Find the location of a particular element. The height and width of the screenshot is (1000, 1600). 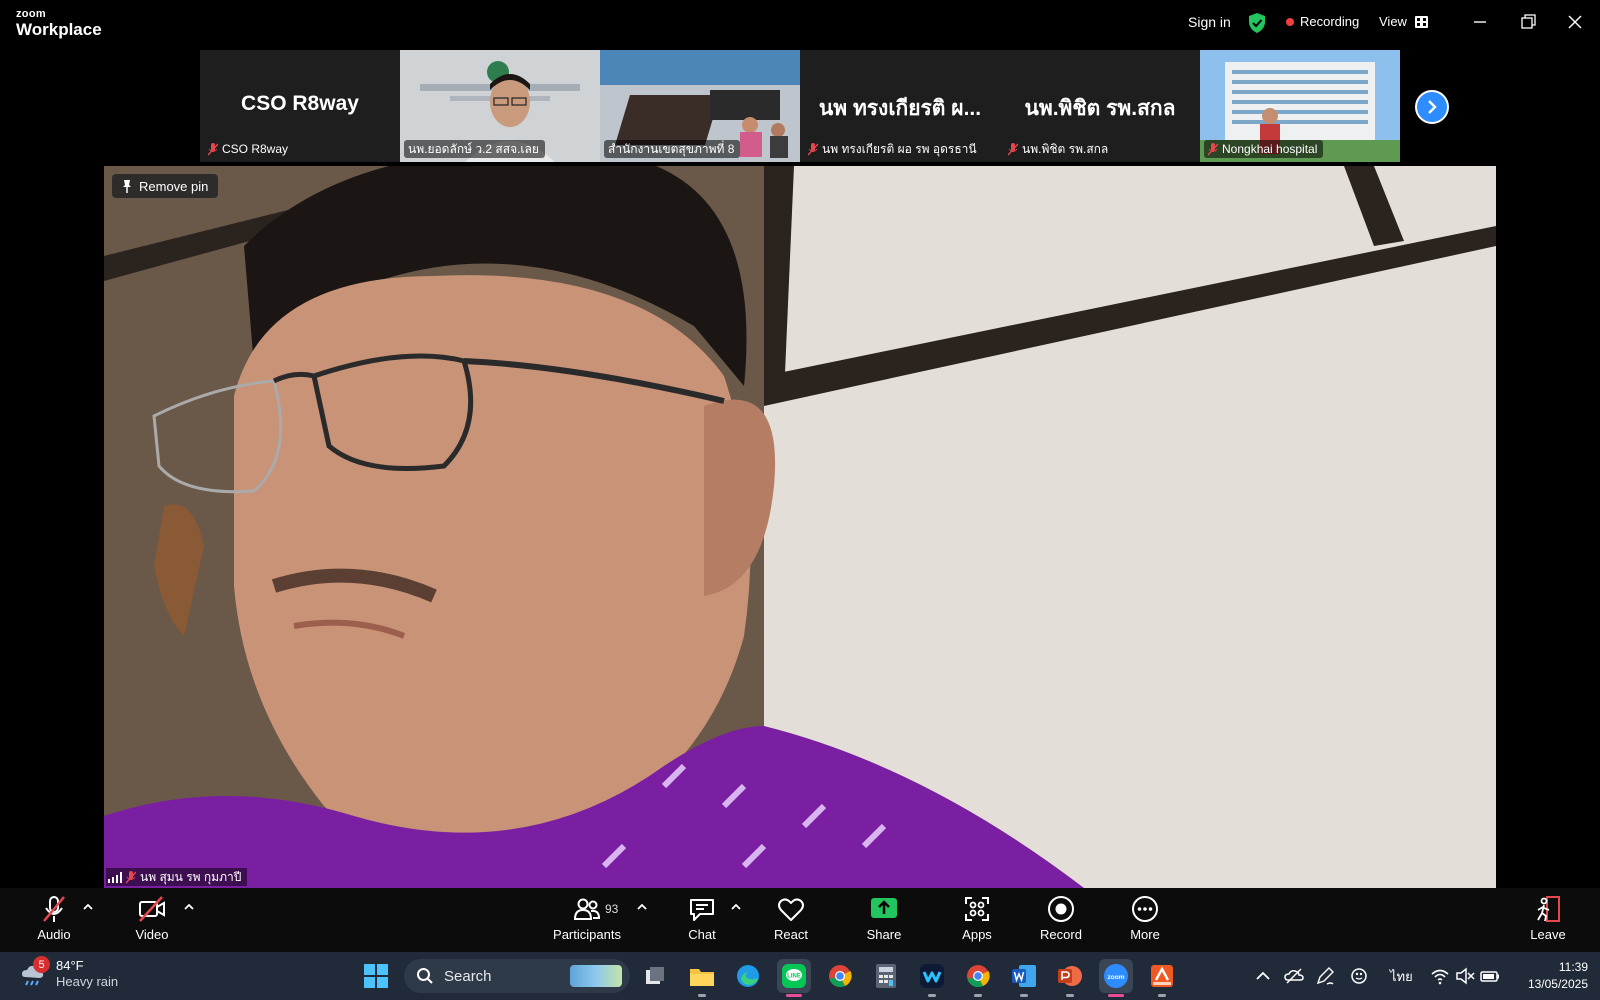

system-clock: 11:39 13/05/2025 is located at coordinates (1551, 976).